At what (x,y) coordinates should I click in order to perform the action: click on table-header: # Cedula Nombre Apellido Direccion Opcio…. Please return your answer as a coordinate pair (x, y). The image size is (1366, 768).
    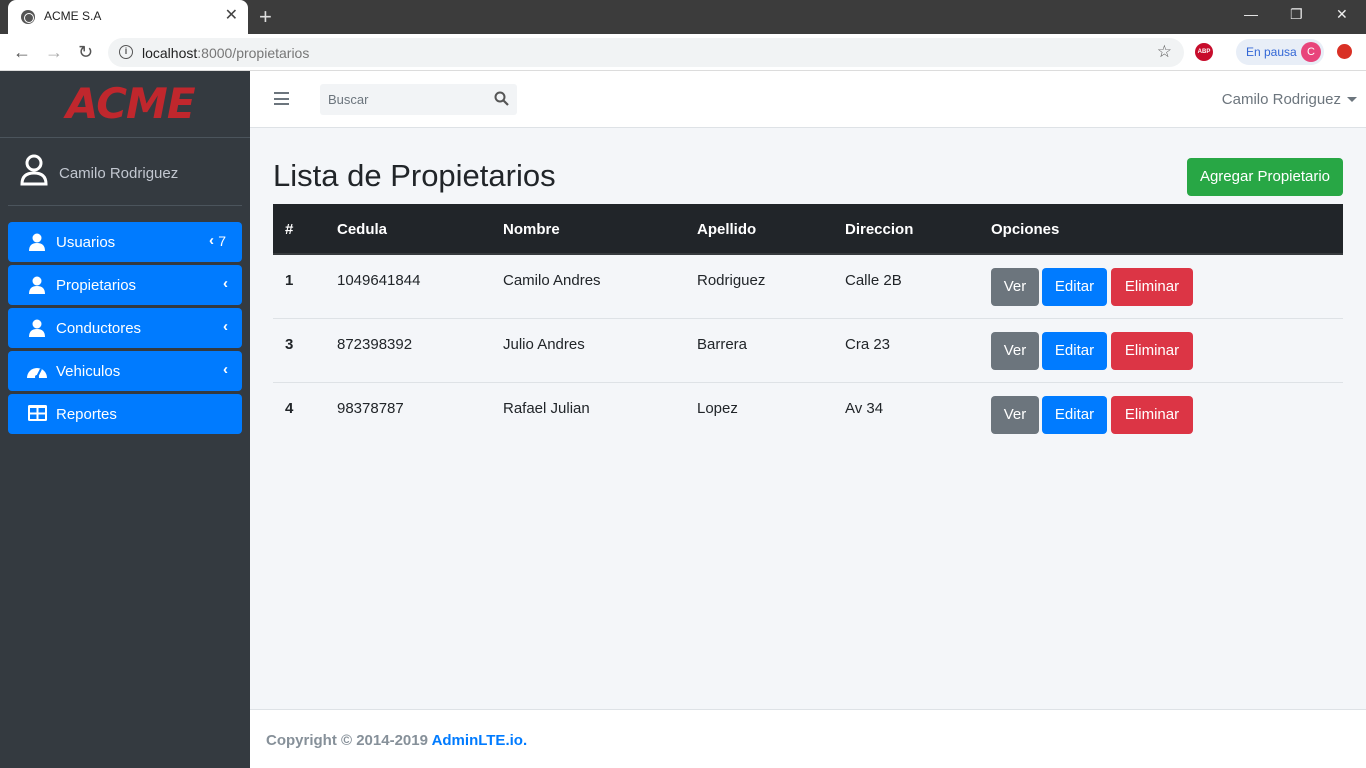
    Looking at the image, I should click on (808, 229).